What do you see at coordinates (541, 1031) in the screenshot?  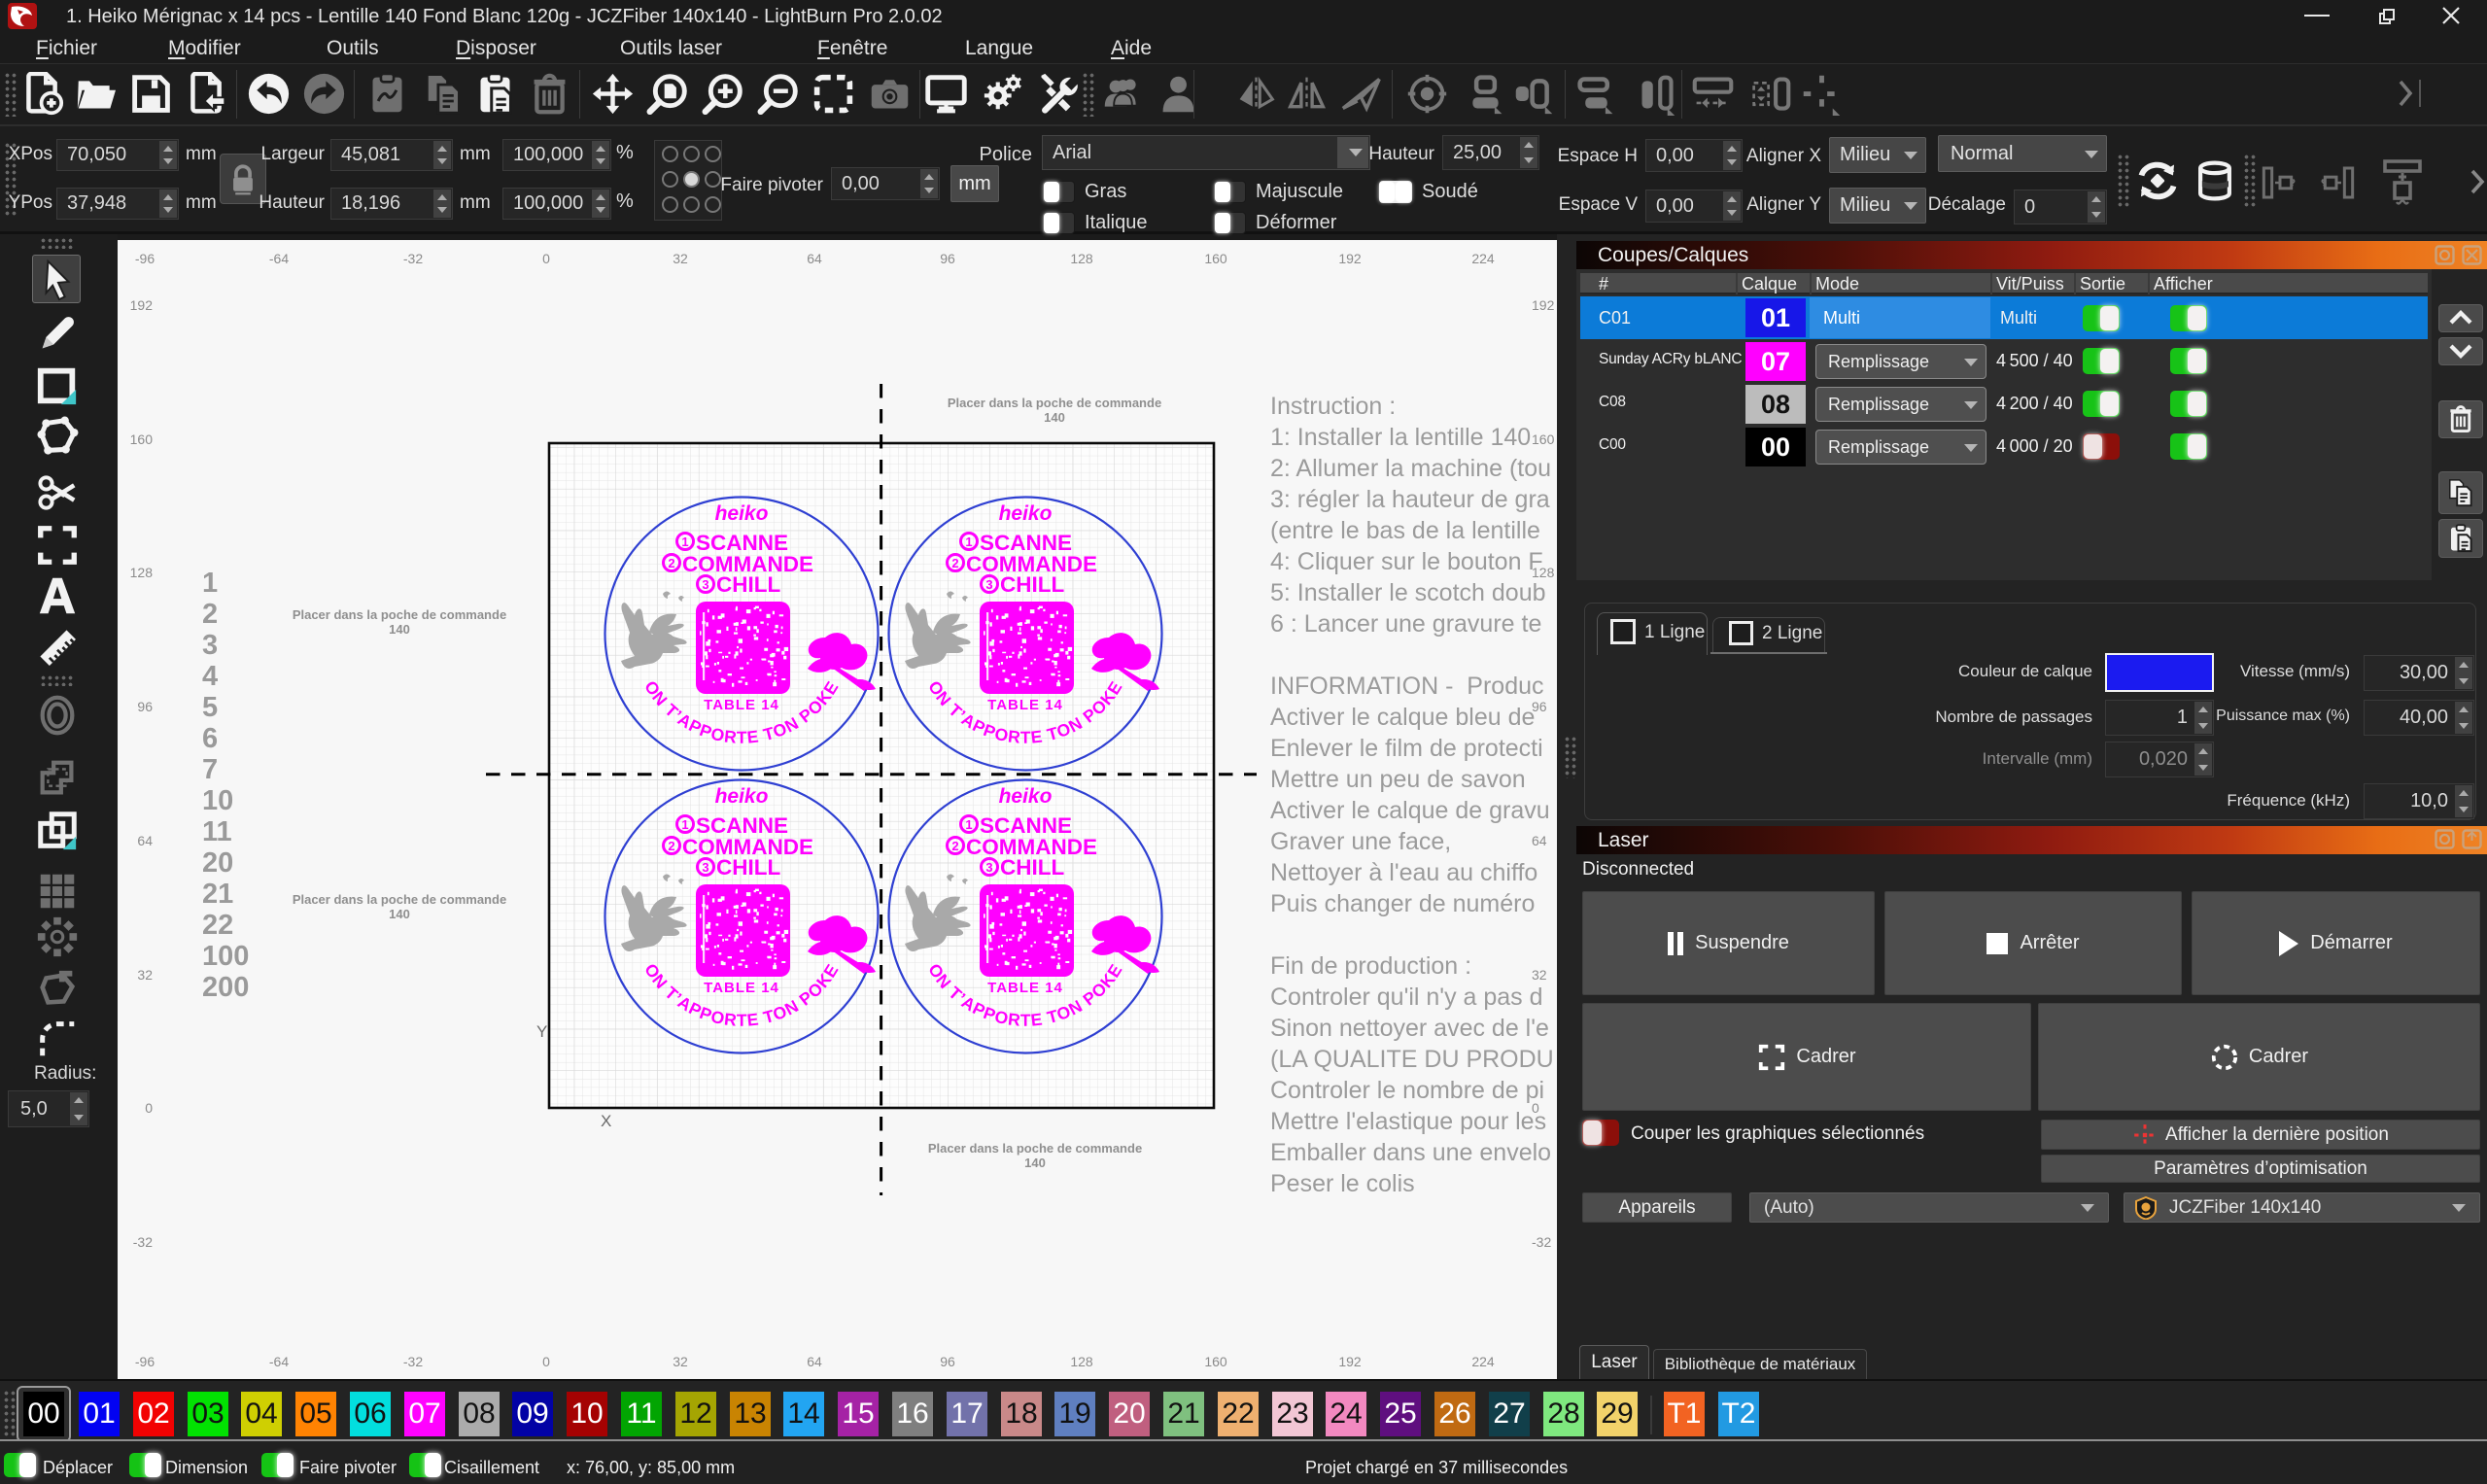 I see `svg-text: Y` at bounding box center [541, 1031].